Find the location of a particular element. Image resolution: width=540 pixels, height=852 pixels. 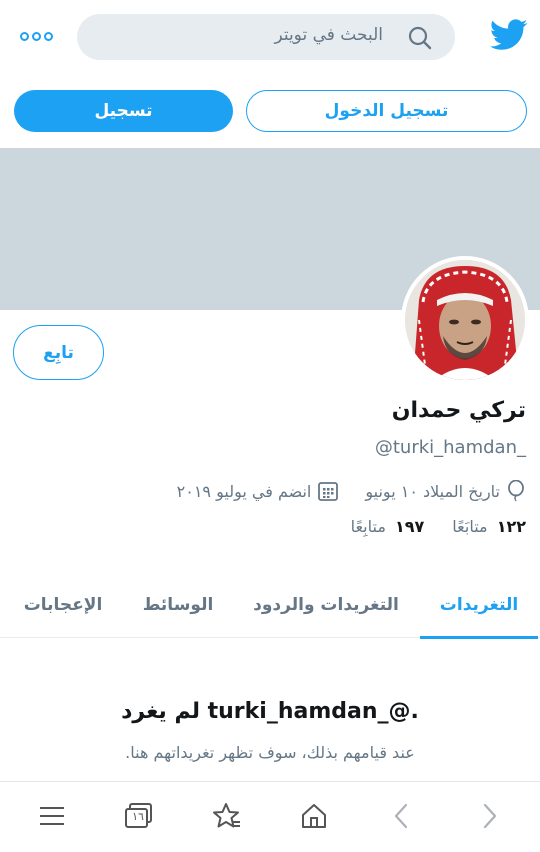

follow-counts: ١٢٢ متابَعًا ١٩٧ متابِعًا is located at coordinates (438, 526).